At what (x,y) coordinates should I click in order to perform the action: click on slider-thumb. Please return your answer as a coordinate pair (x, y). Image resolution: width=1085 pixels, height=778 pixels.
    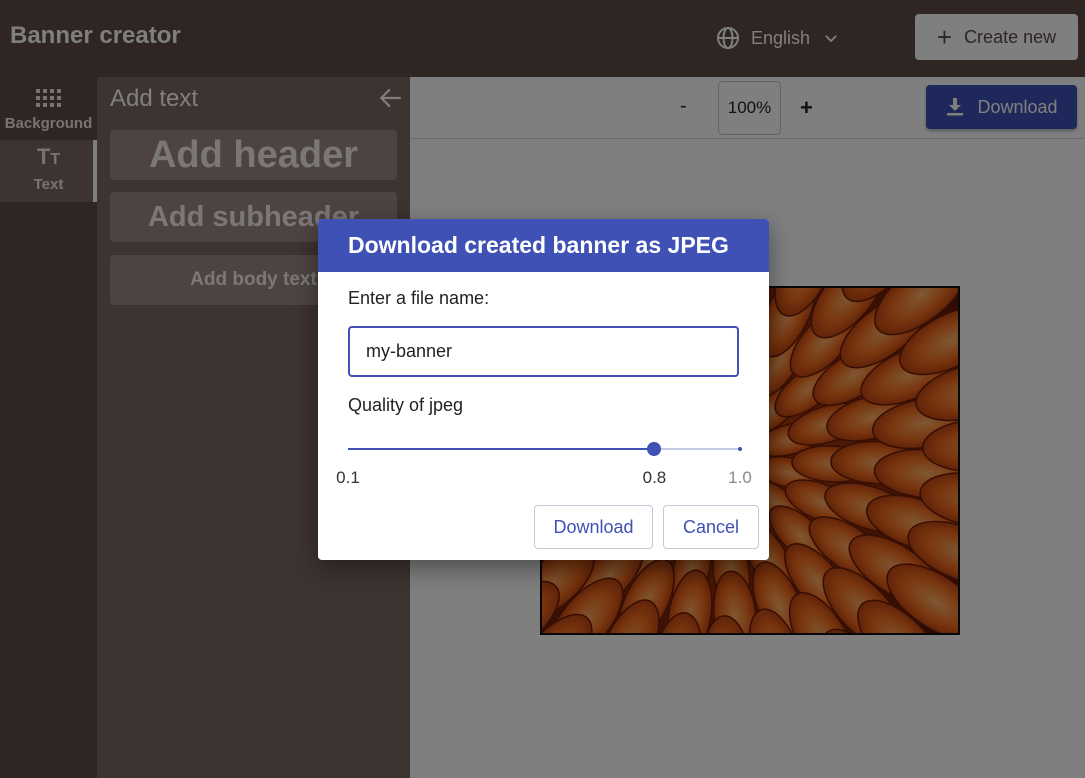
    Looking at the image, I should click on (654, 449).